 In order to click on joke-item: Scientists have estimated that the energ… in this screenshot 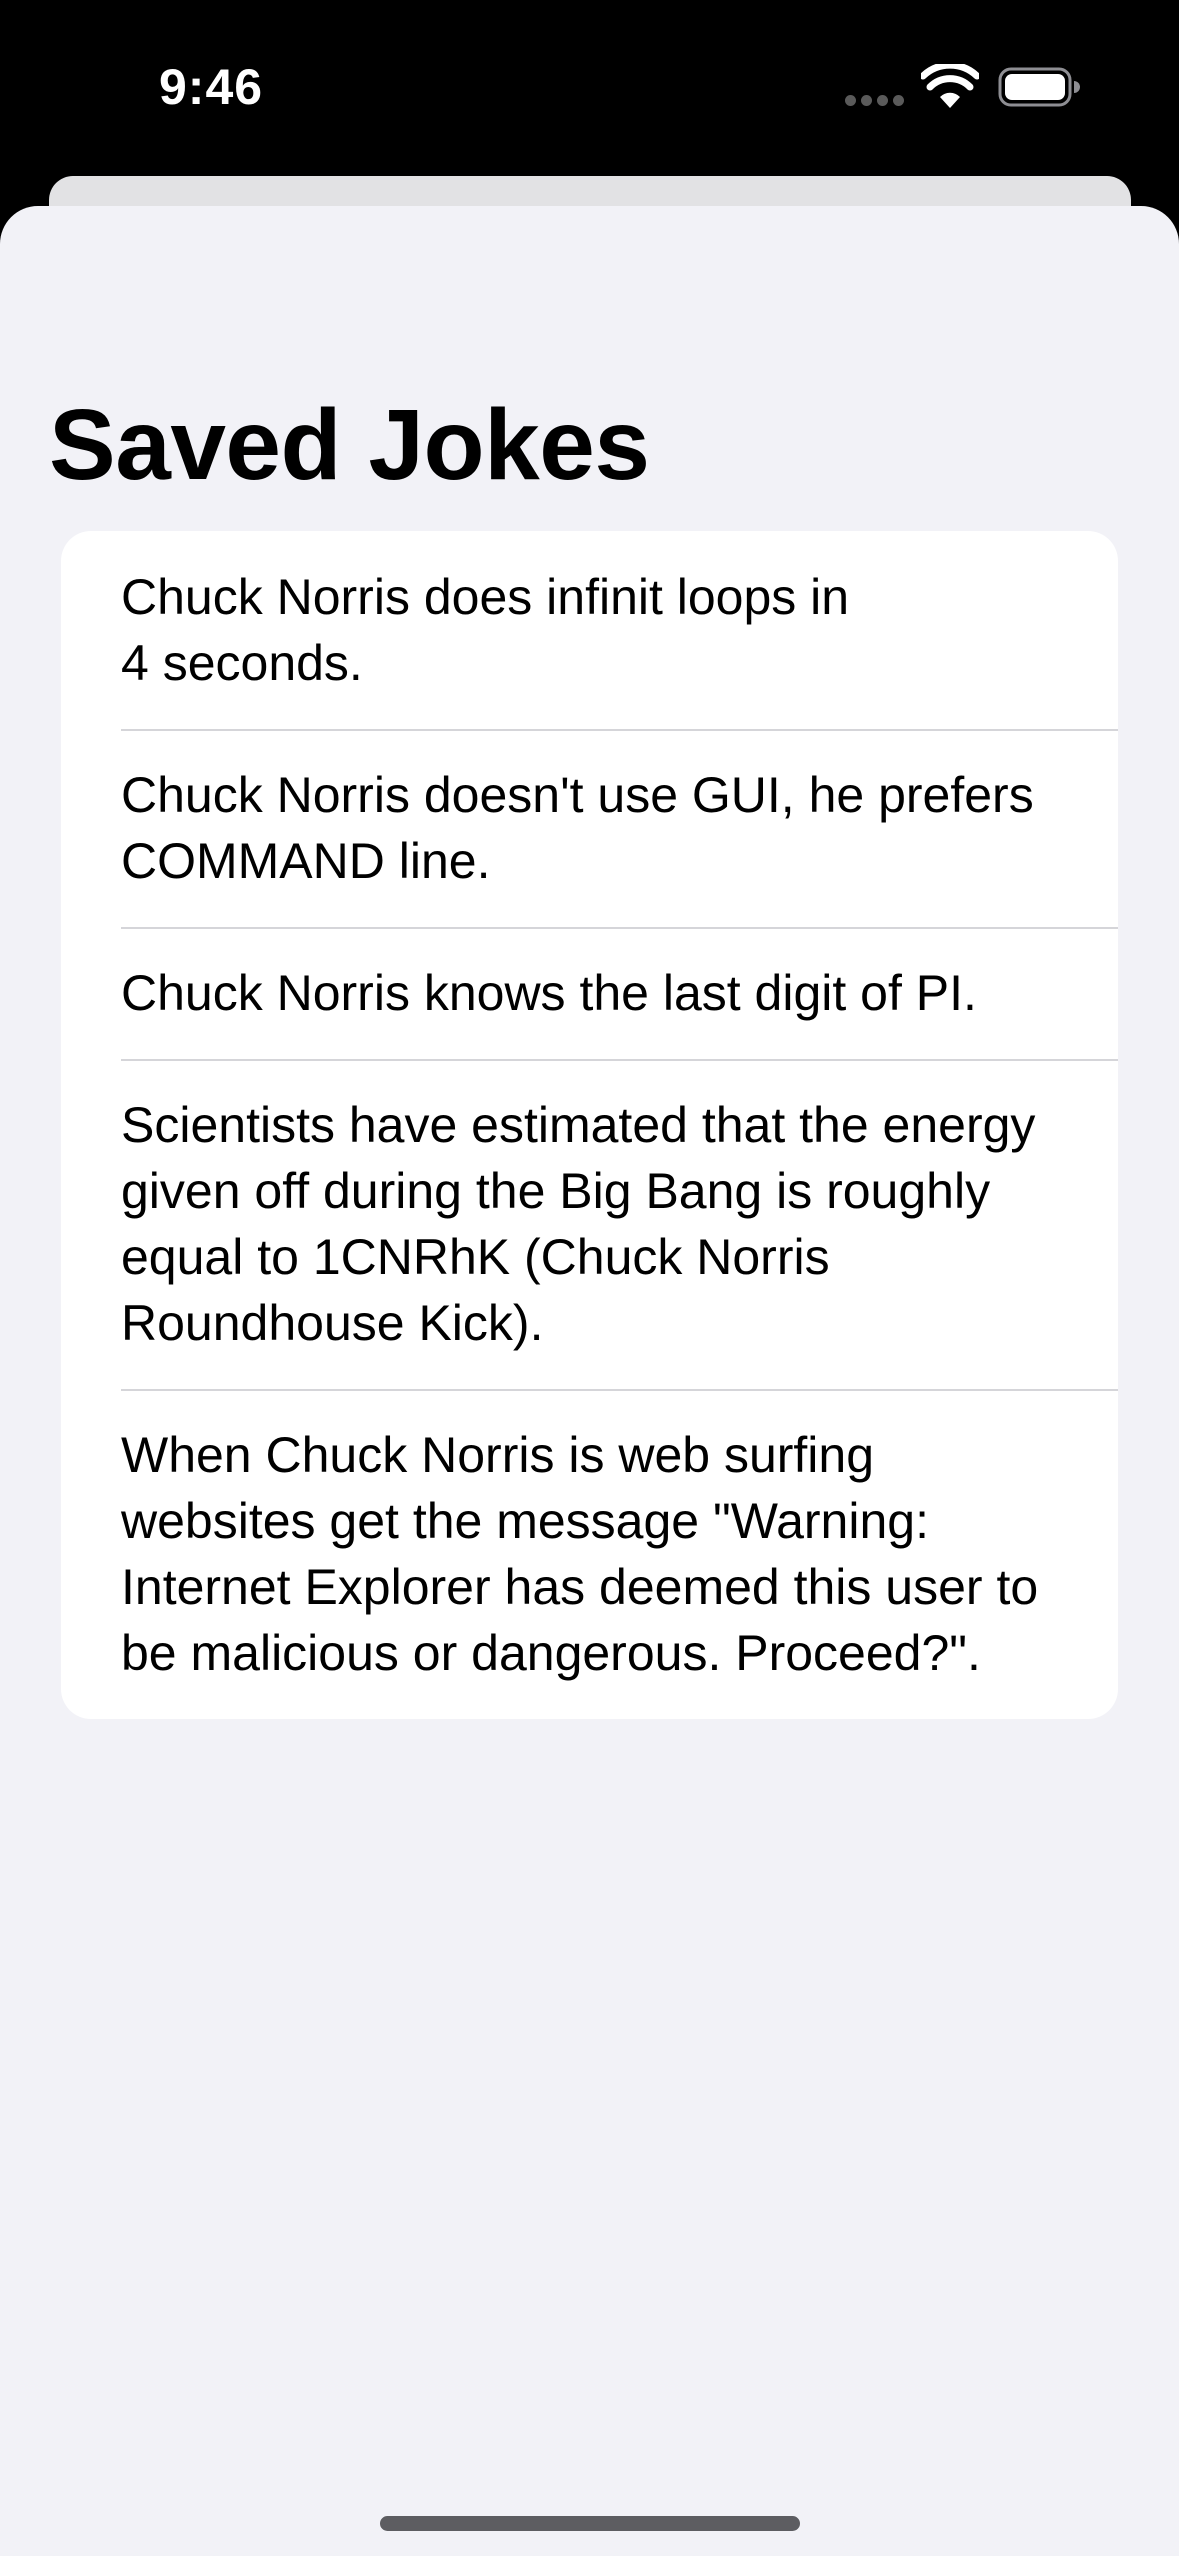, I will do `click(589, 1224)`.